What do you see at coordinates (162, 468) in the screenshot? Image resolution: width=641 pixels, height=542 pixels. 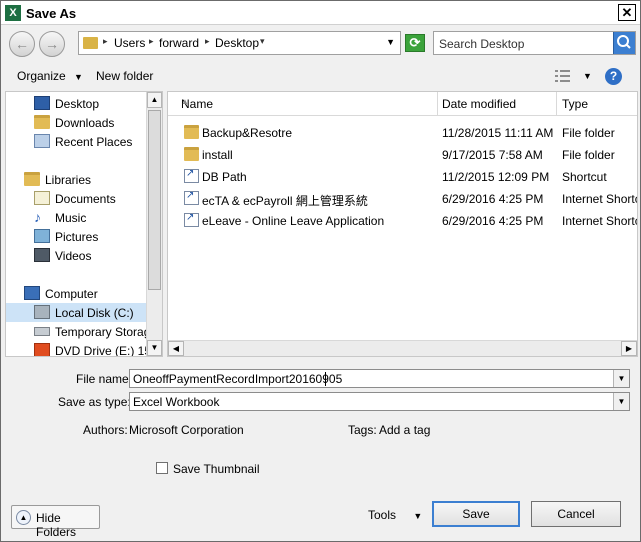 I see `save-thumbnail-checkbox` at bounding box center [162, 468].